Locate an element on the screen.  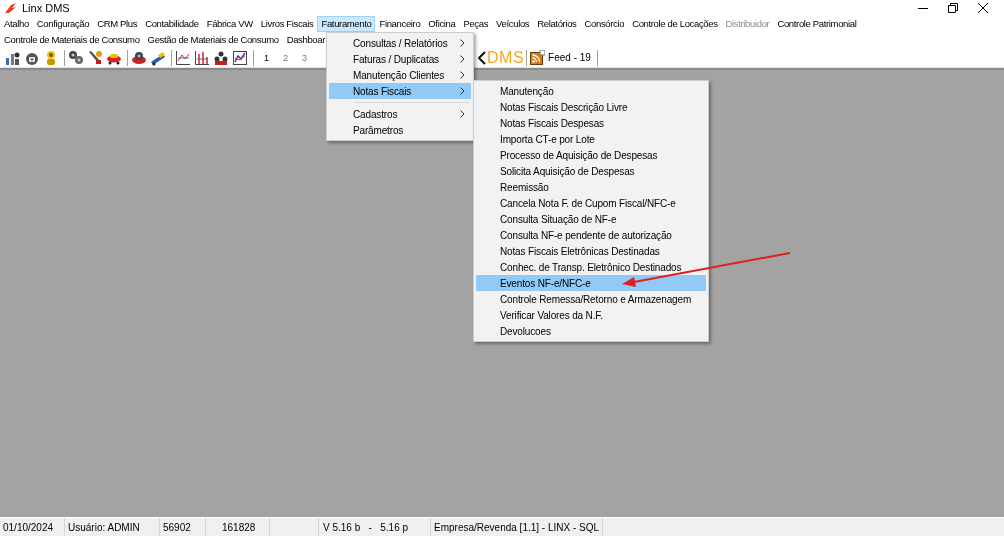
brand-logo: DMS is located at coordinates (506, 57).